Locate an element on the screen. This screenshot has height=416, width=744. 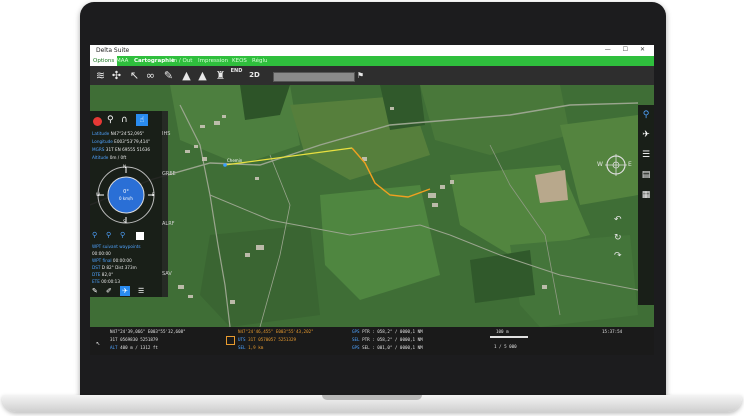
heading-value: 0° is located at coordinates (126, 192).